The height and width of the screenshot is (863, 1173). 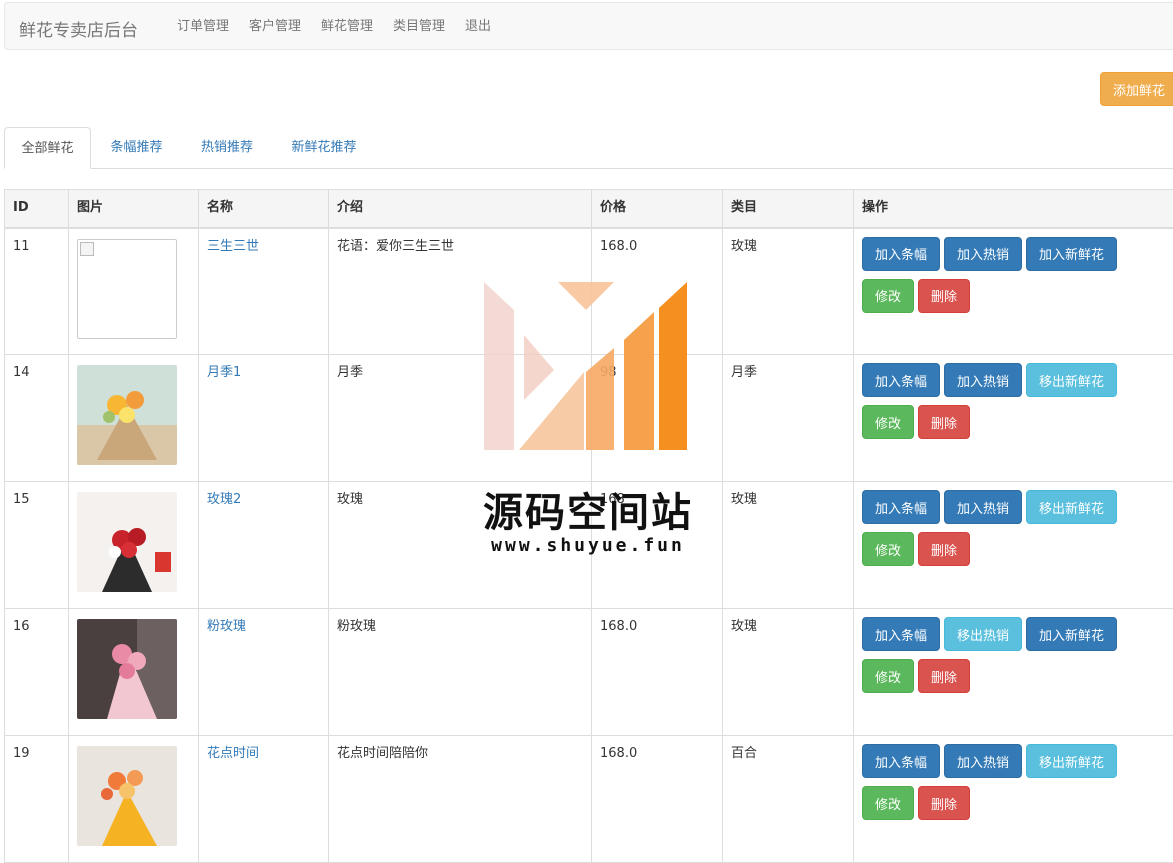 I want to click on cell-name: 粉玫瑰, so click(x=264, y=672).